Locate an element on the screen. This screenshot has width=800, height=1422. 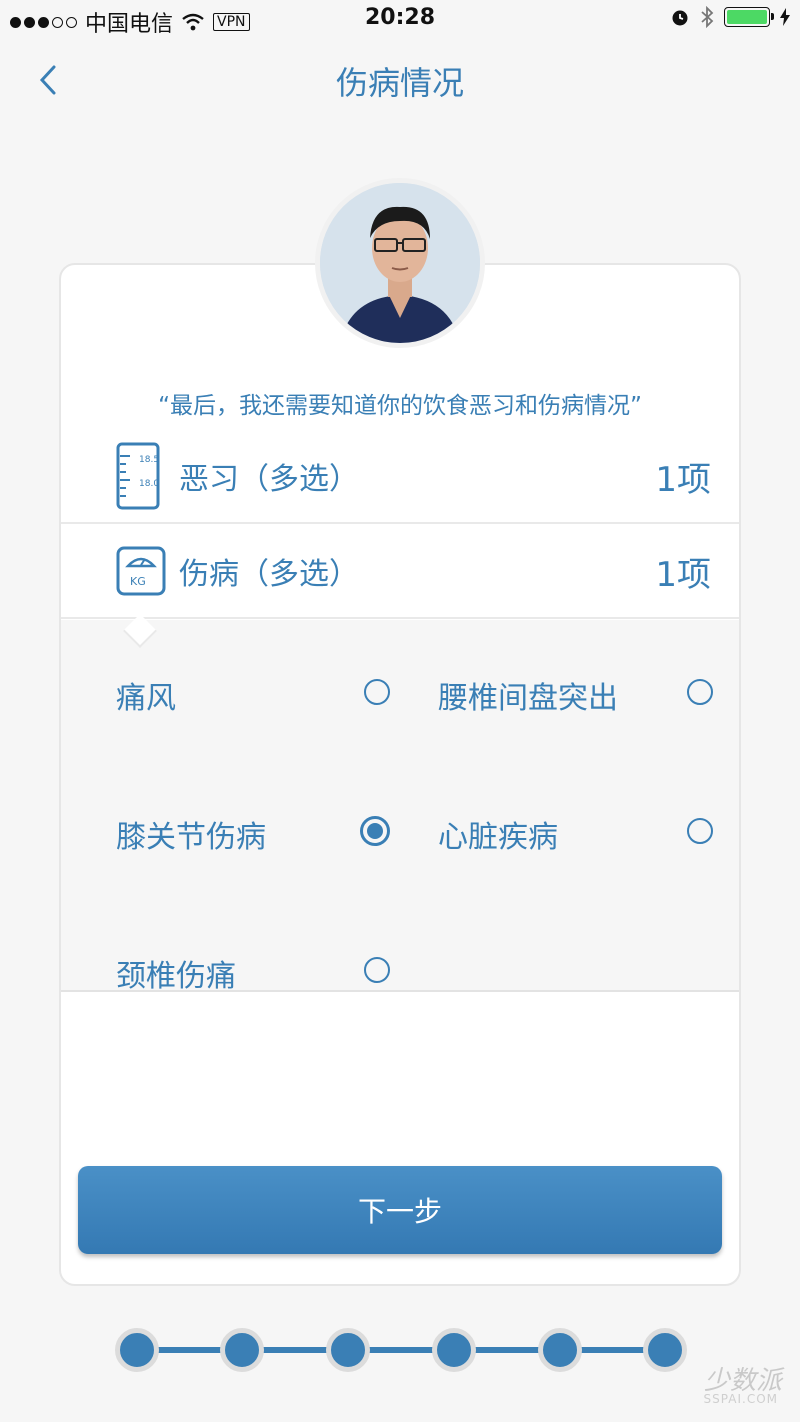
status-bar: 中国电信 VPN 20:28 is located at coordinates (400, 20).